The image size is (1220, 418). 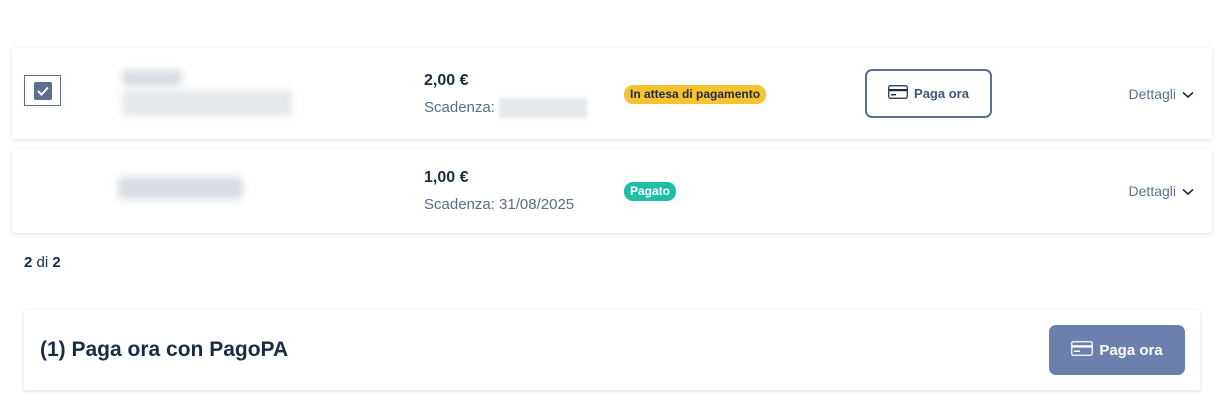 I want to click on total-count: 2, so click(x=56, y=262).